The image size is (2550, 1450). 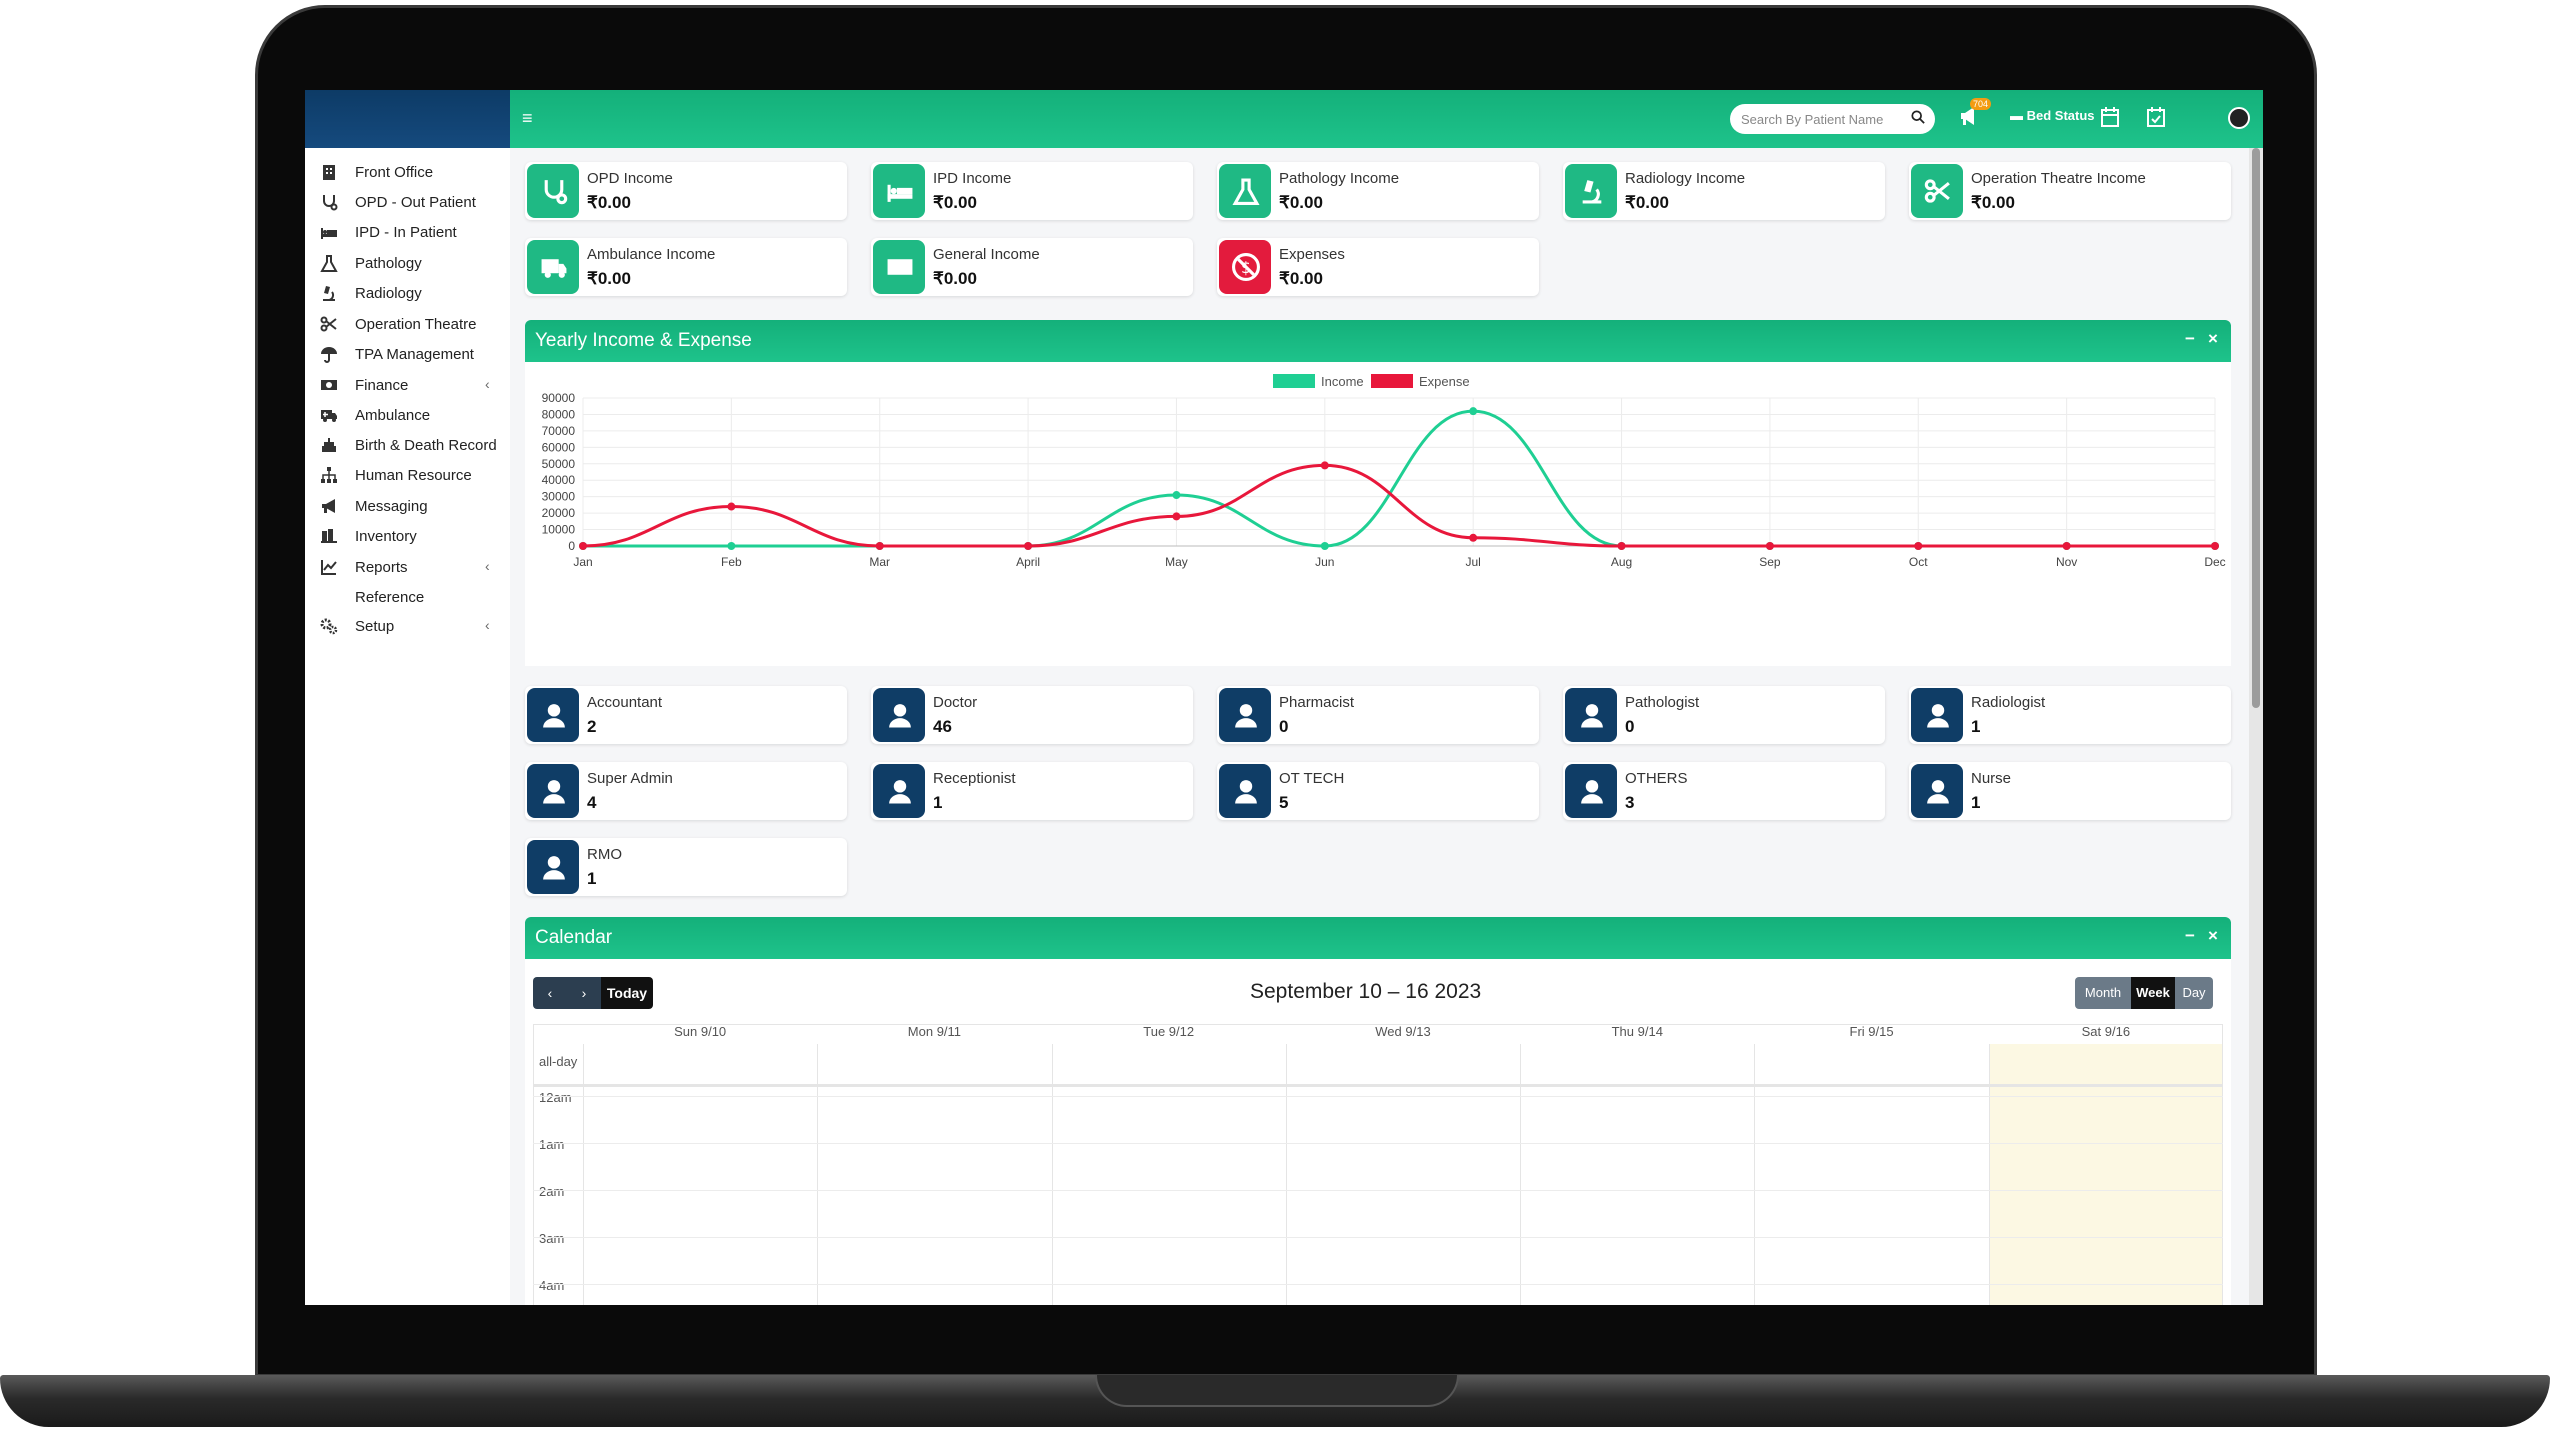 What do you see at coordinates (1981, 104) in the screenshot?
I see `notification-count-badge: 704` at bounding box center [1981, 104].